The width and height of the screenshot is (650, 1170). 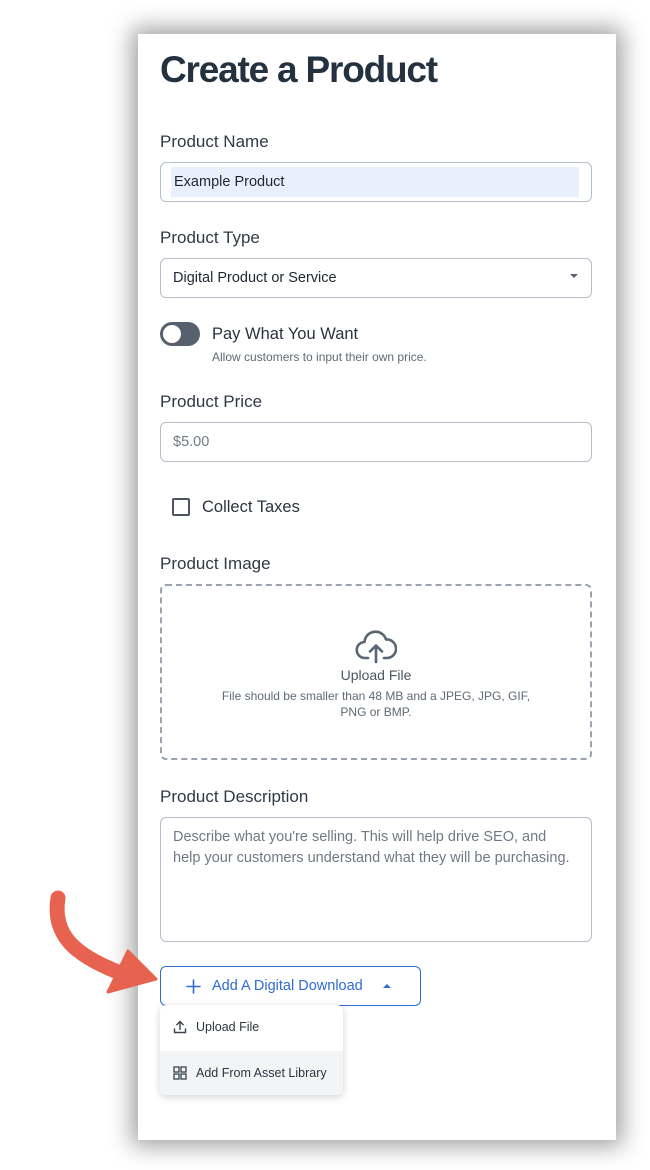 I want to click on annotation-arrow-icon, so click(x=103, y=942).